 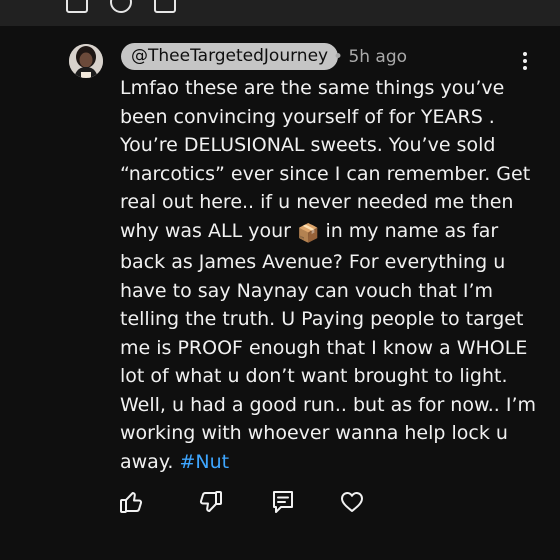 What do you see at coordinates (283, 502) in the screenshot?
I see `reply-icon` at bounding box center [283, 502].